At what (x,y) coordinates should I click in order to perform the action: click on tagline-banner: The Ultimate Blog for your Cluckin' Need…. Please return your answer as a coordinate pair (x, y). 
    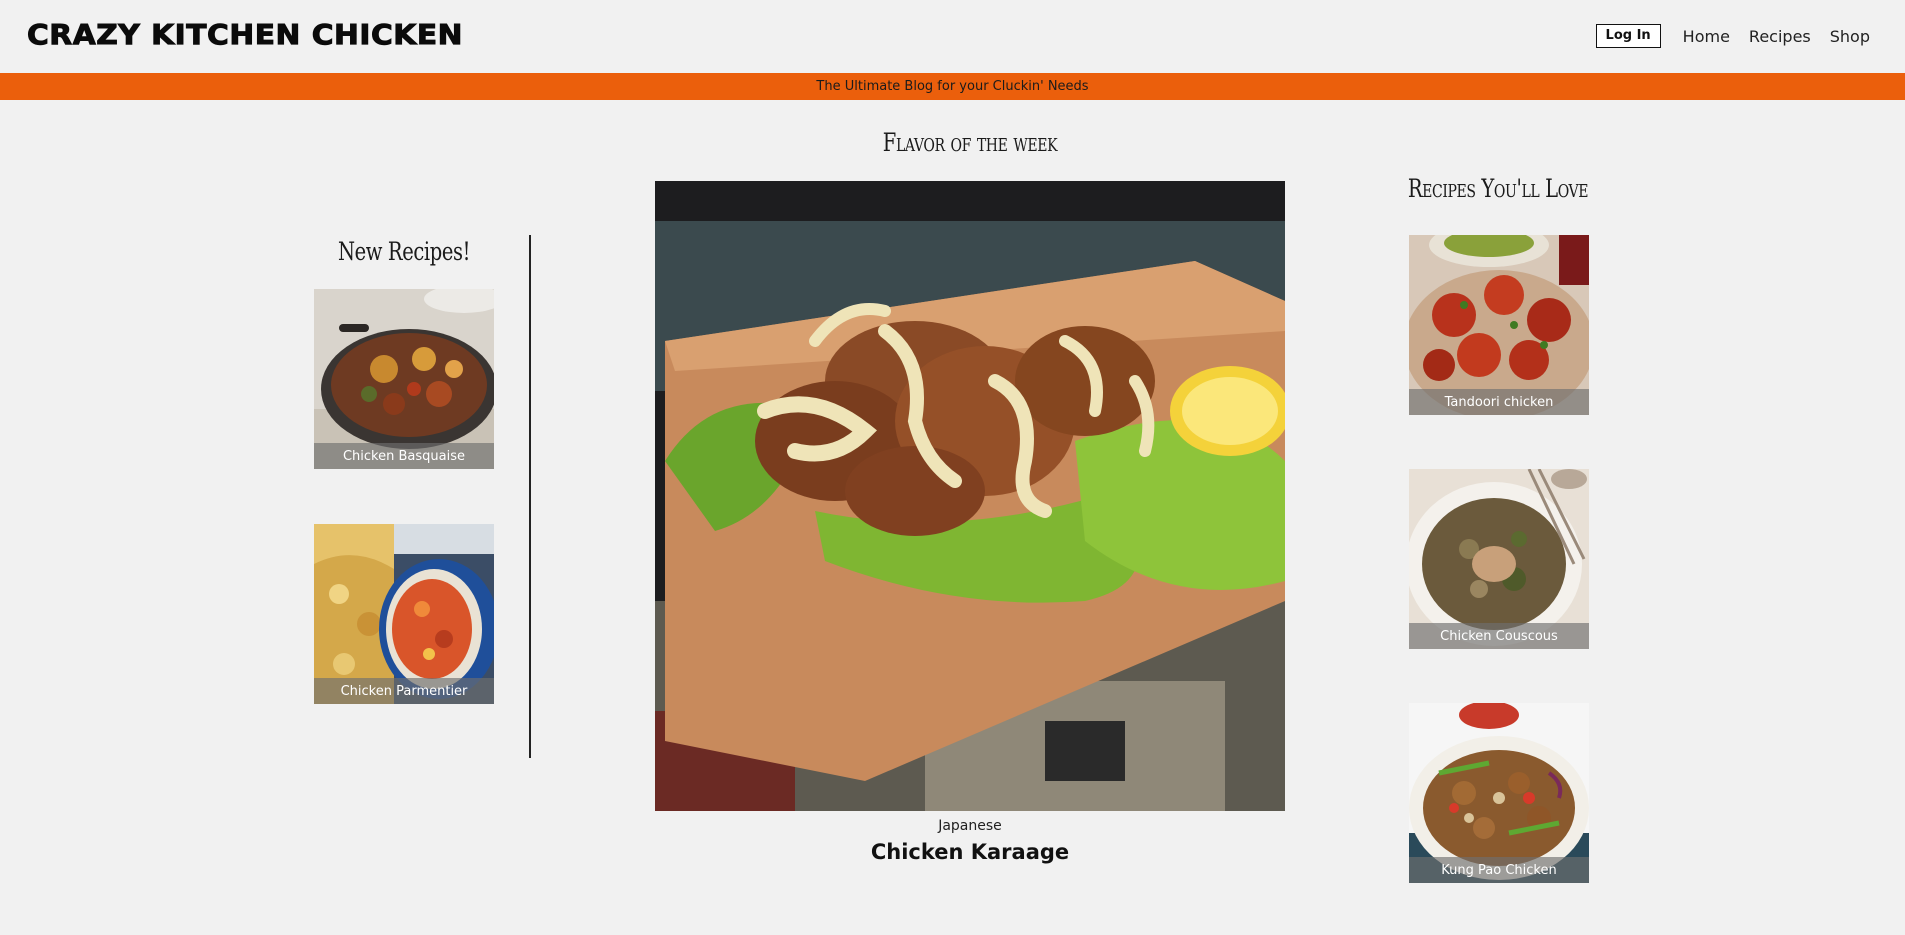
    Looking at the image, I should click on (952, 86).